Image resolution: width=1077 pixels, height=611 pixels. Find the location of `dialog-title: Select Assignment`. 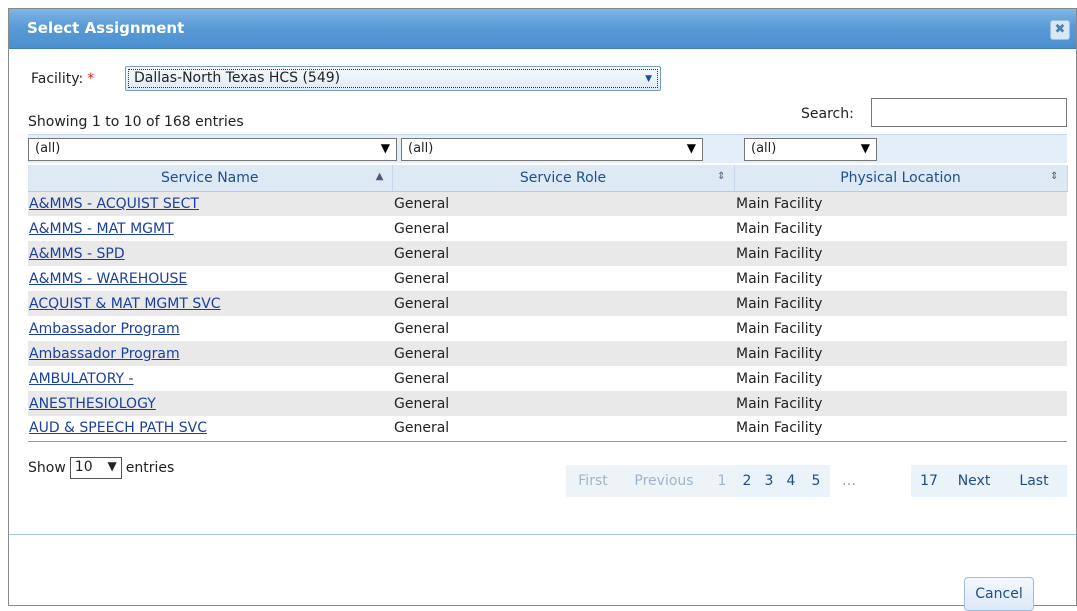

dialog-title: Select Assignment is located at coordinates (106, 28).